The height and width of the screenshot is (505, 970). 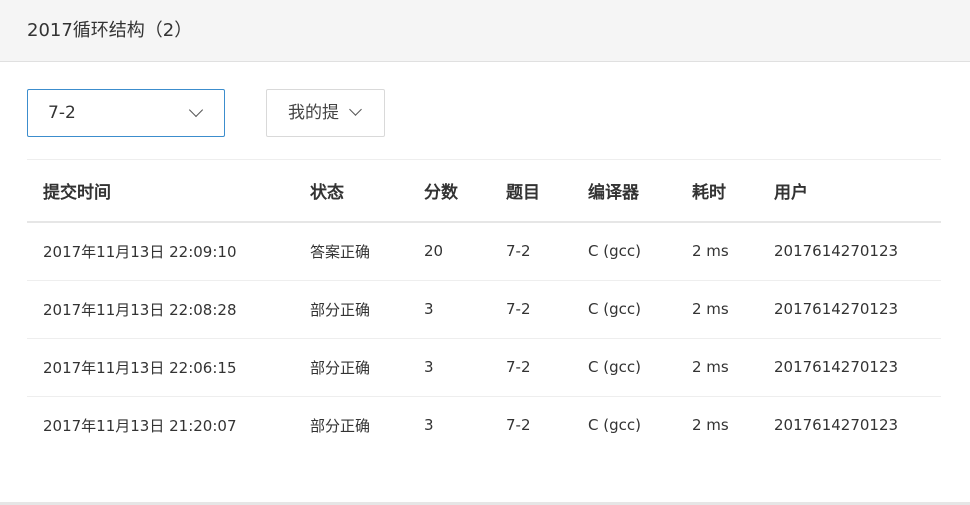 I want to click on cell-score: 20, so click(x=449, y=251).